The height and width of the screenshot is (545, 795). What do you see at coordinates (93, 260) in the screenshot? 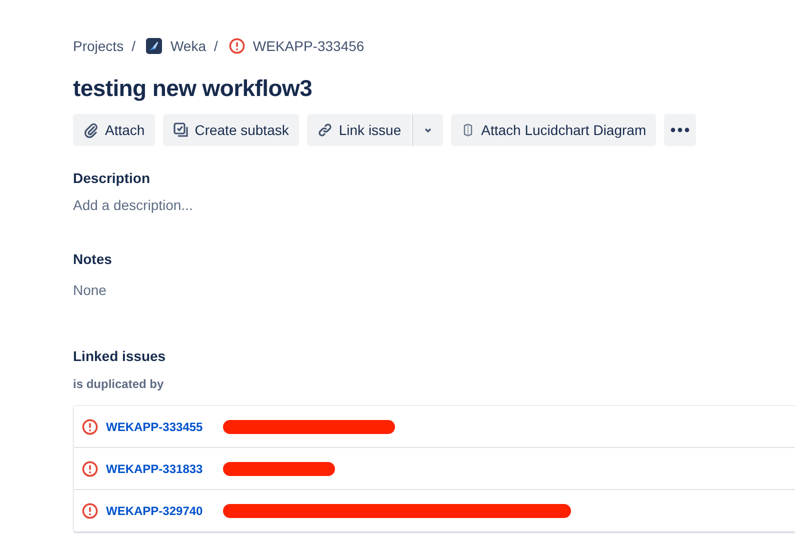
I see `section-heading: Notes` at bounding box center [93, 260].